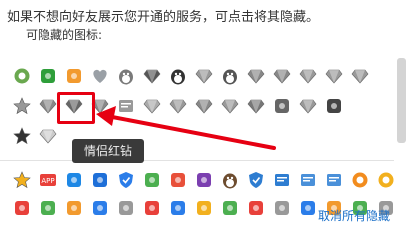 The width and height of the screenshot is (410, 246). What do you see at coordinates (230, 76) in the screenshot?
I see `robot-icon` at bounding box center [230, 76].